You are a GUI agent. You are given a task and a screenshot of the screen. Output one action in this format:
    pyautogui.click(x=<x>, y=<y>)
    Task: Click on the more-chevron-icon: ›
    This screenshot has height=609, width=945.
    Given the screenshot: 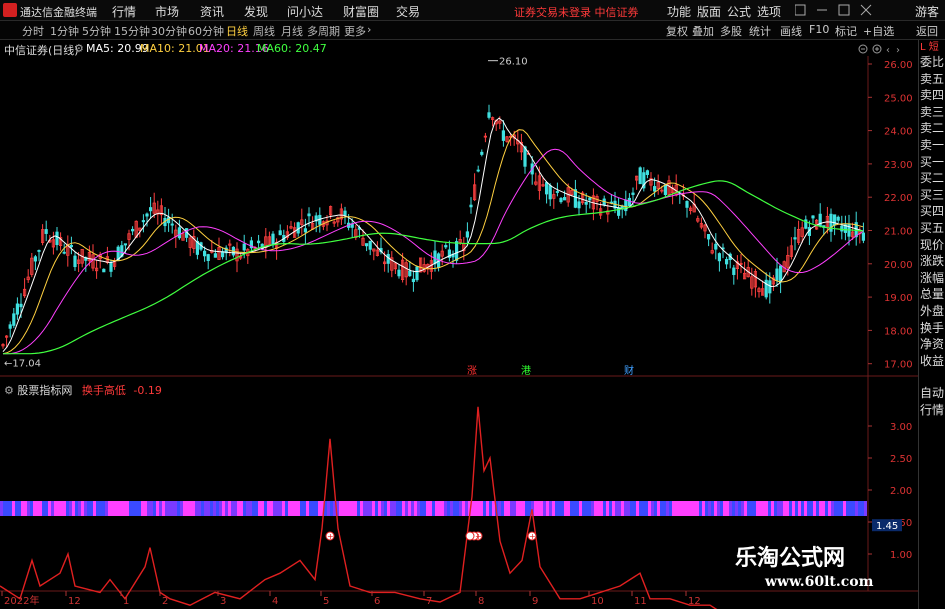 What is the action you would take?
    pyautogui.click(x=369, y=29)
    